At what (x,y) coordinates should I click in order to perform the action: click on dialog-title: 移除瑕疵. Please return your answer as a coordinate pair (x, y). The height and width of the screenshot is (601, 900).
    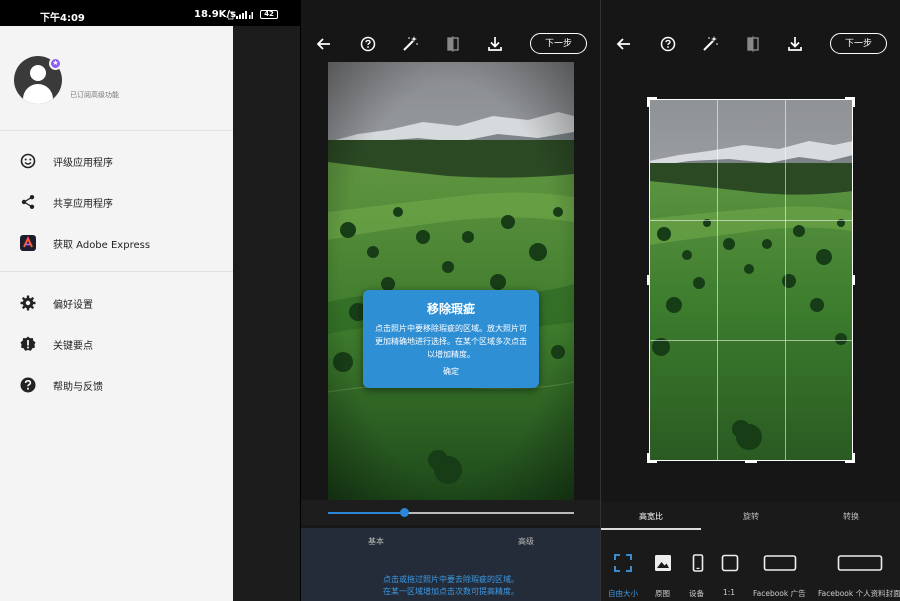
    Looking at the image, I should click on (450, 309).